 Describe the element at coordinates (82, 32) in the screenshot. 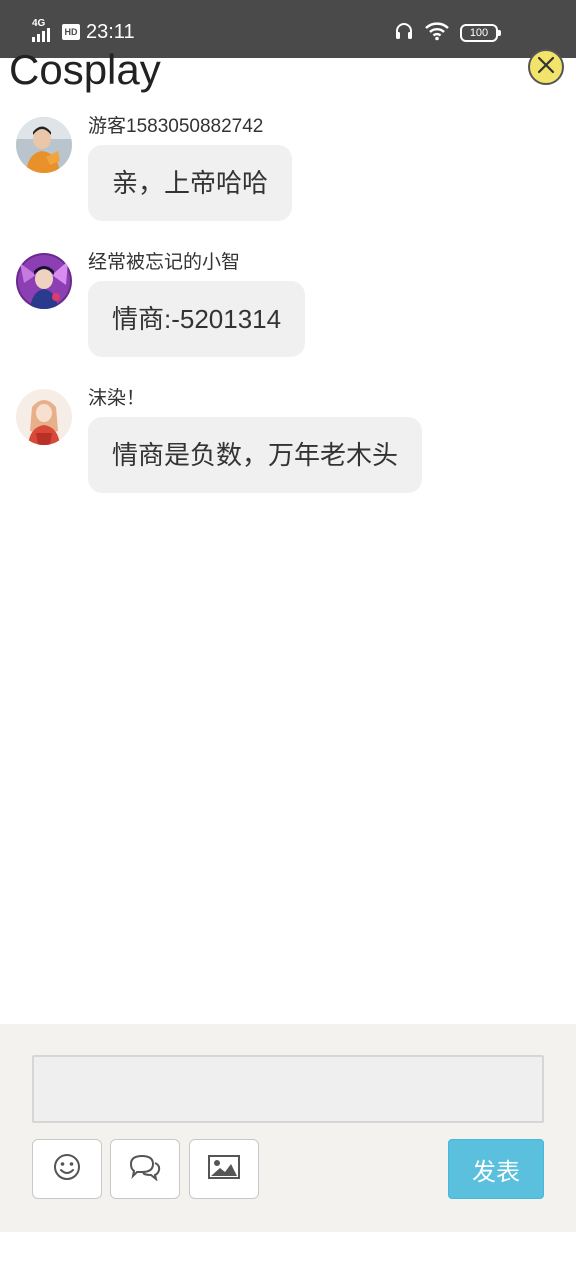

I see `status-left: 4G HD 23:11` at that location.